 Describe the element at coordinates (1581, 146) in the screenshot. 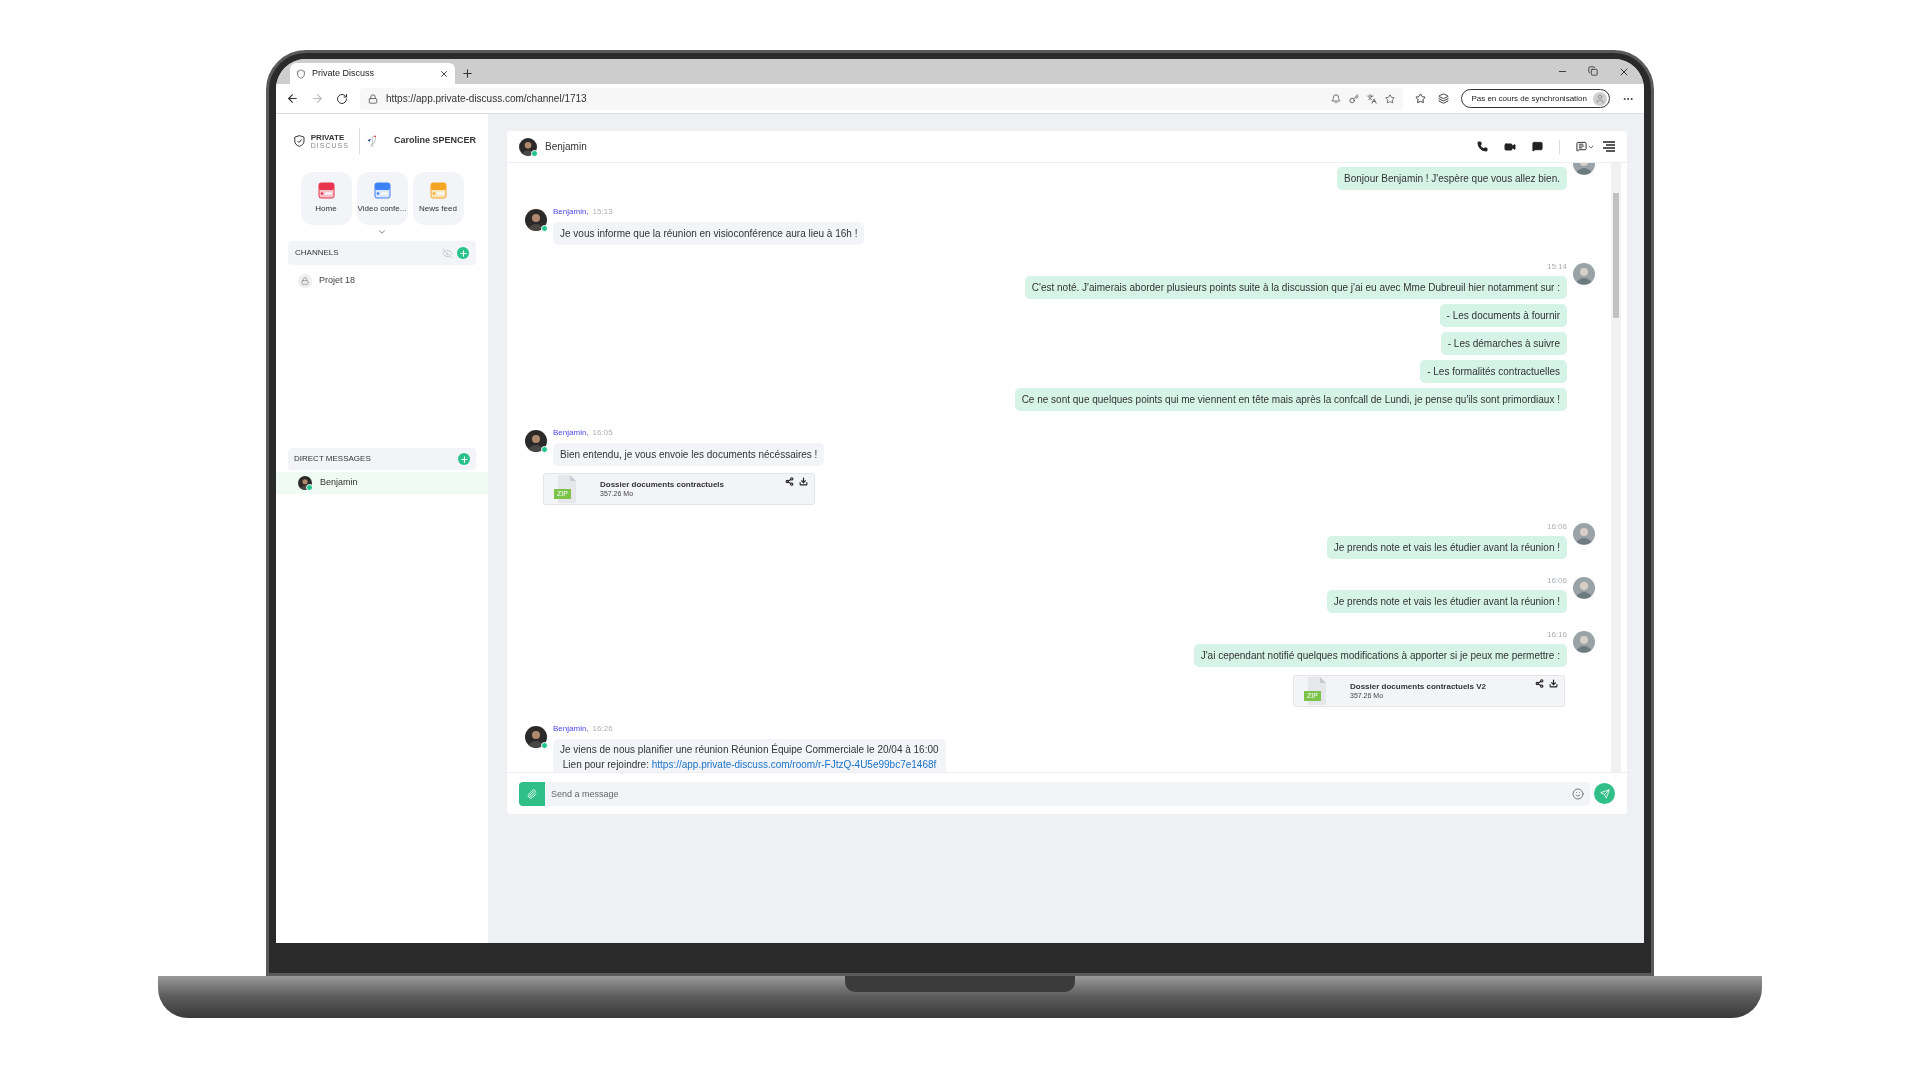

I see `message-icon` at that location.